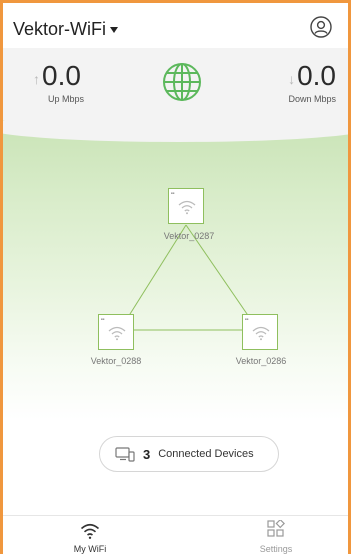 This screenshot has width=351, height=554. I want to click on network-selector: Vektor-WiFi, so click(66, 29).